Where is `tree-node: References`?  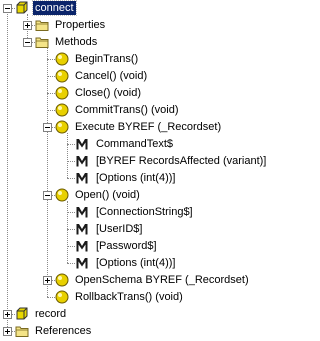 tree-node: References is located at coordinates (130, 331).